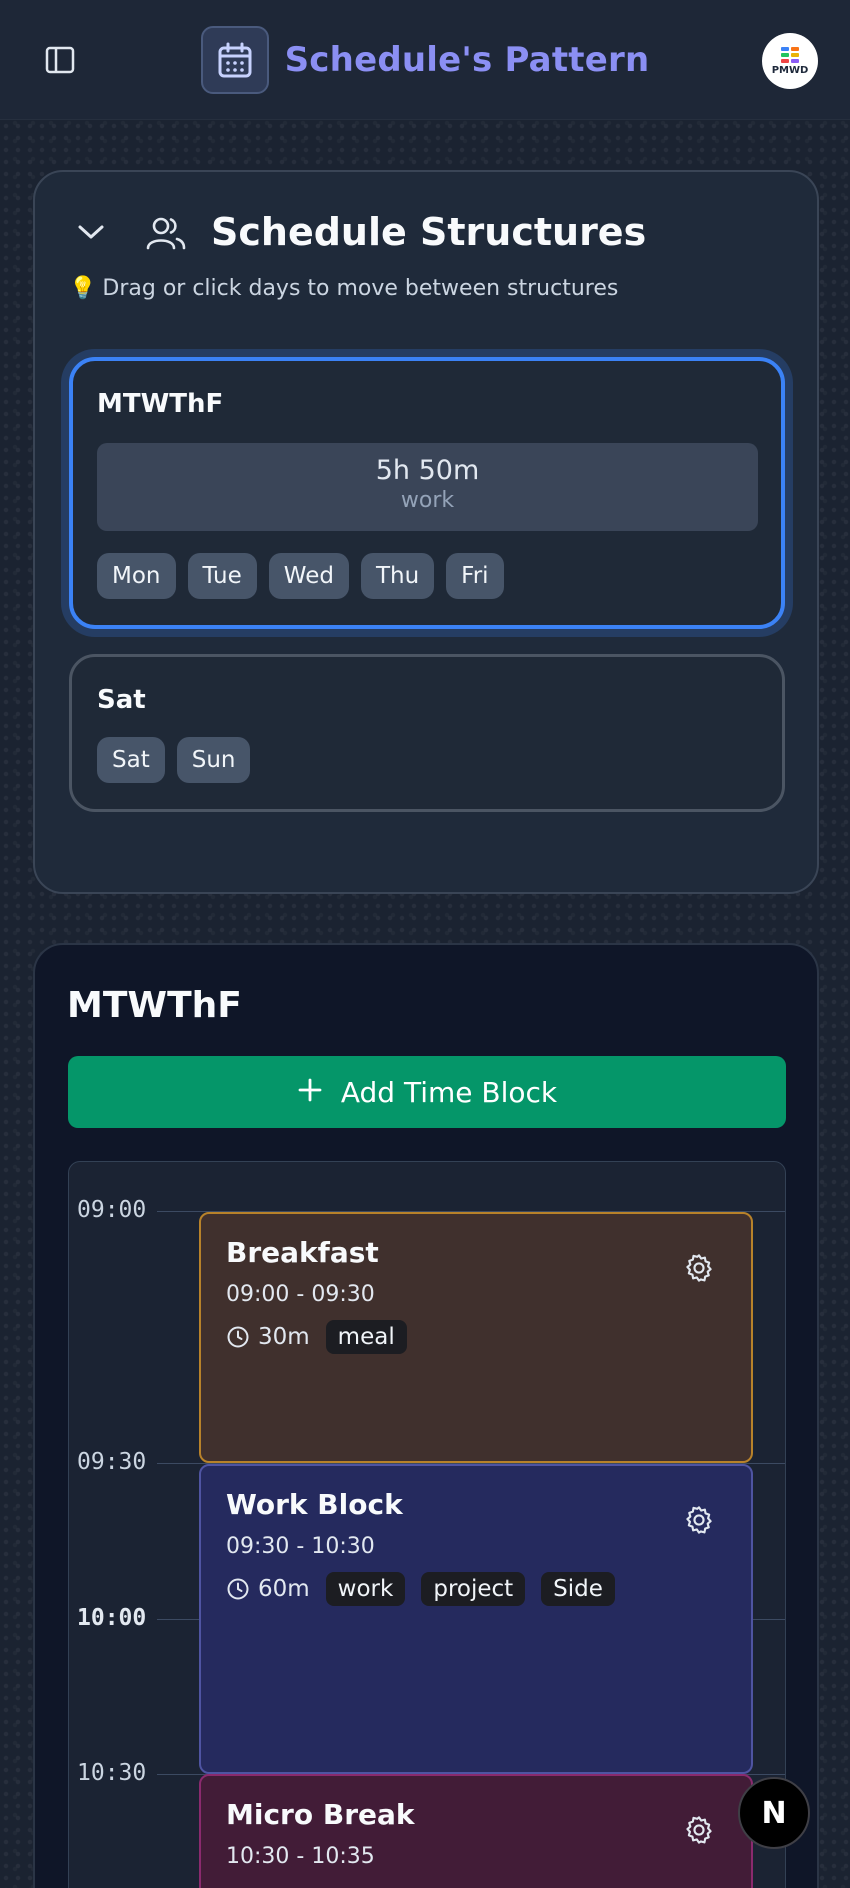  I want to click on day-title: MTWThF, so click(154, 1005).